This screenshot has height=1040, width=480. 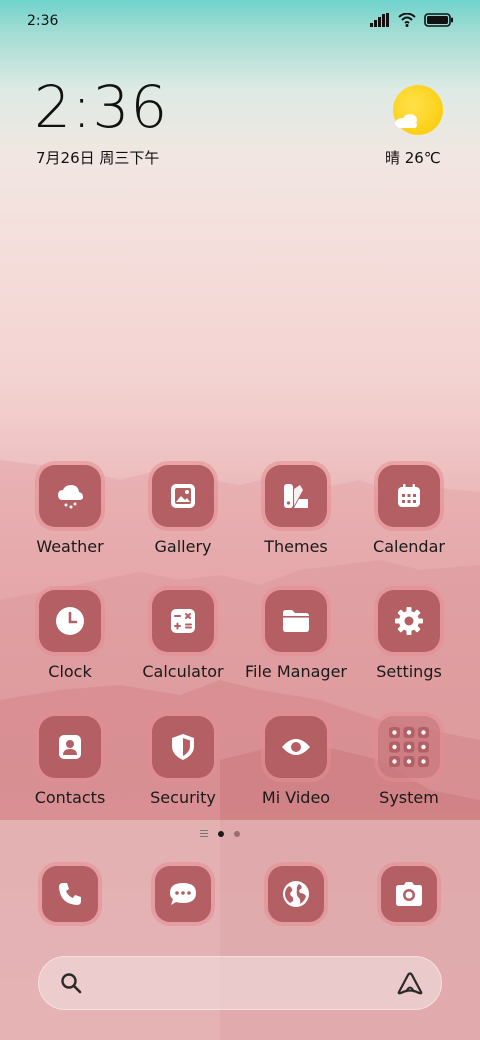 What do you see at coordinates (407, 20) in the screenshot?
I see `wifi-icon` at bounding box center [407, 20].